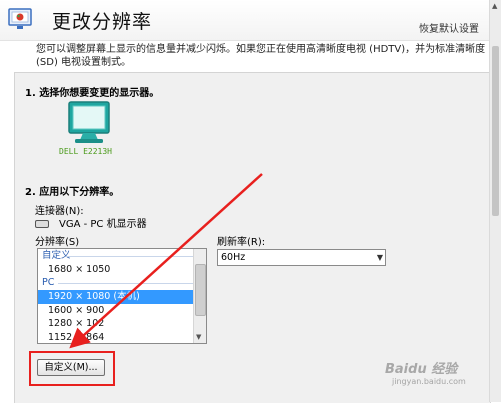 Image resolution: width=501 pixels, height=403 pixels. What do you see at coordinates (122, 337) in the screenshot?
I see `list-item: 1152 × 864` at bounding box center [122, 337].